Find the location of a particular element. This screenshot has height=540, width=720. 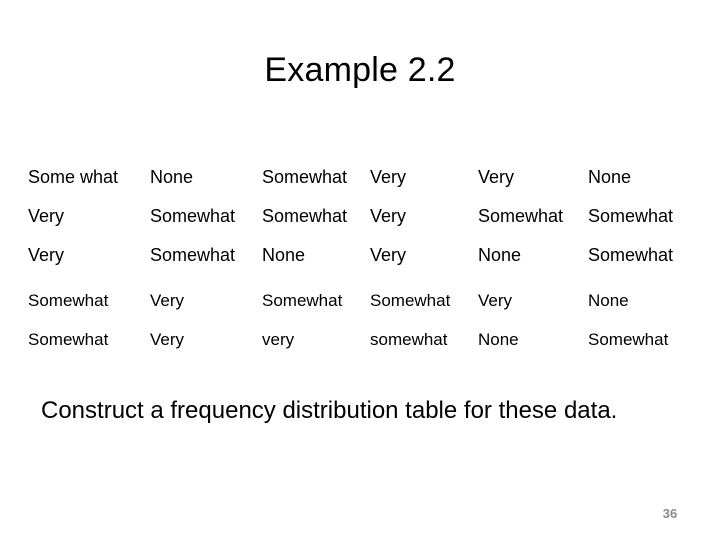

table-cell: Some what is located at coordinates (73, 177).